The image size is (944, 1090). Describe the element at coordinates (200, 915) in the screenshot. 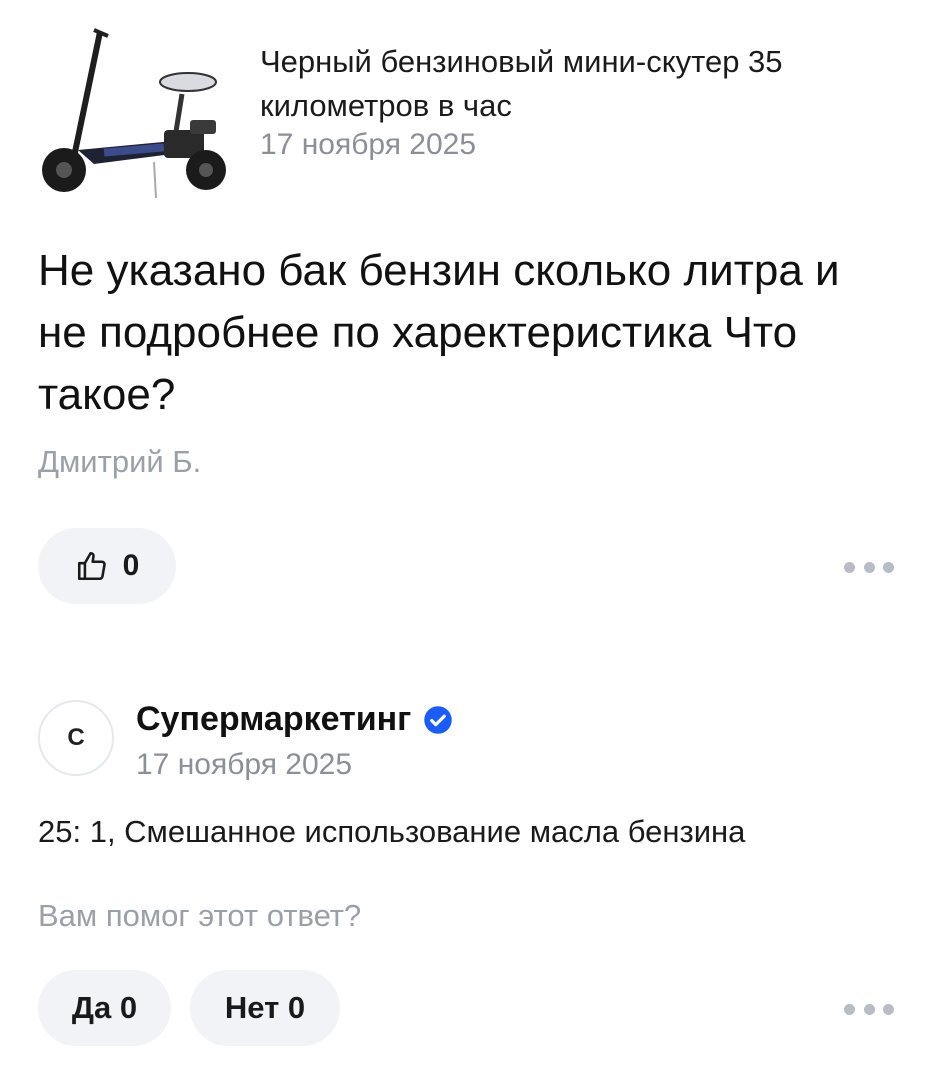

I see `helpful-question: Вам помог этот ответ?` at that location.